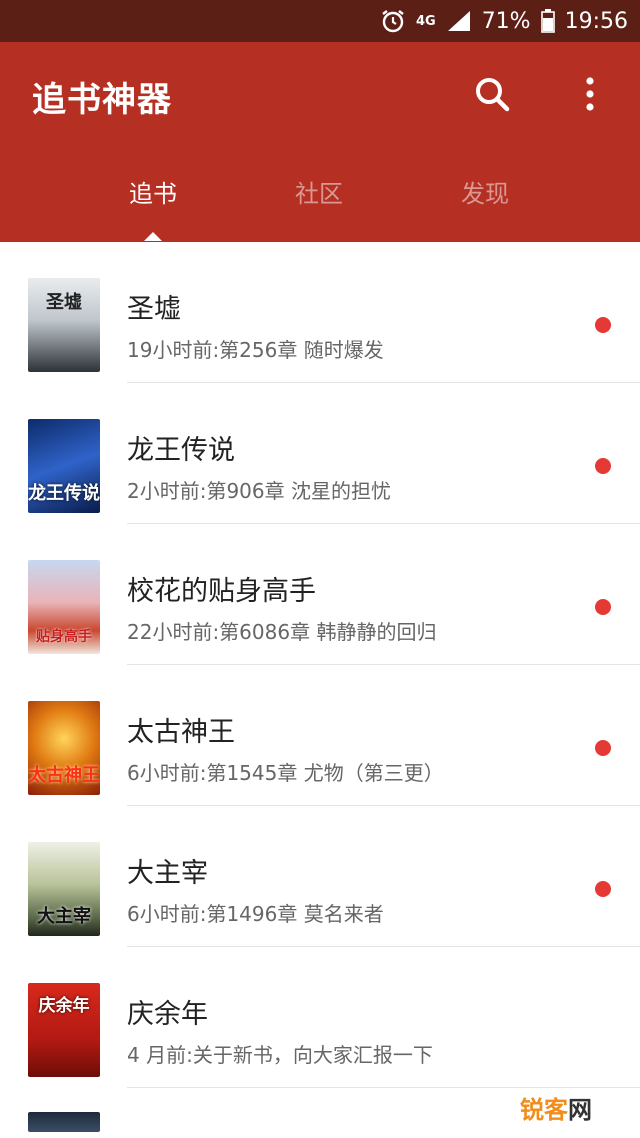 The height and width of the screenshot is (1138, 640). Describe the element at coordinates (153, 236) in the screenshot. I see `tab-indicator` at that location.